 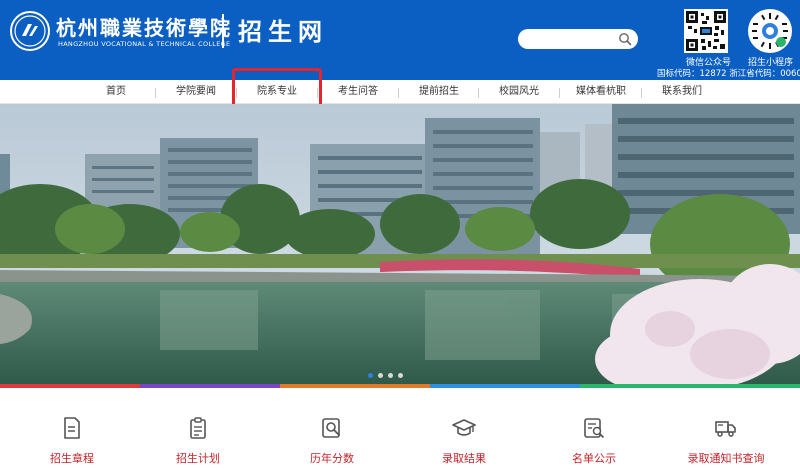 I want to click on document-icon, so click(x=72, y=428).